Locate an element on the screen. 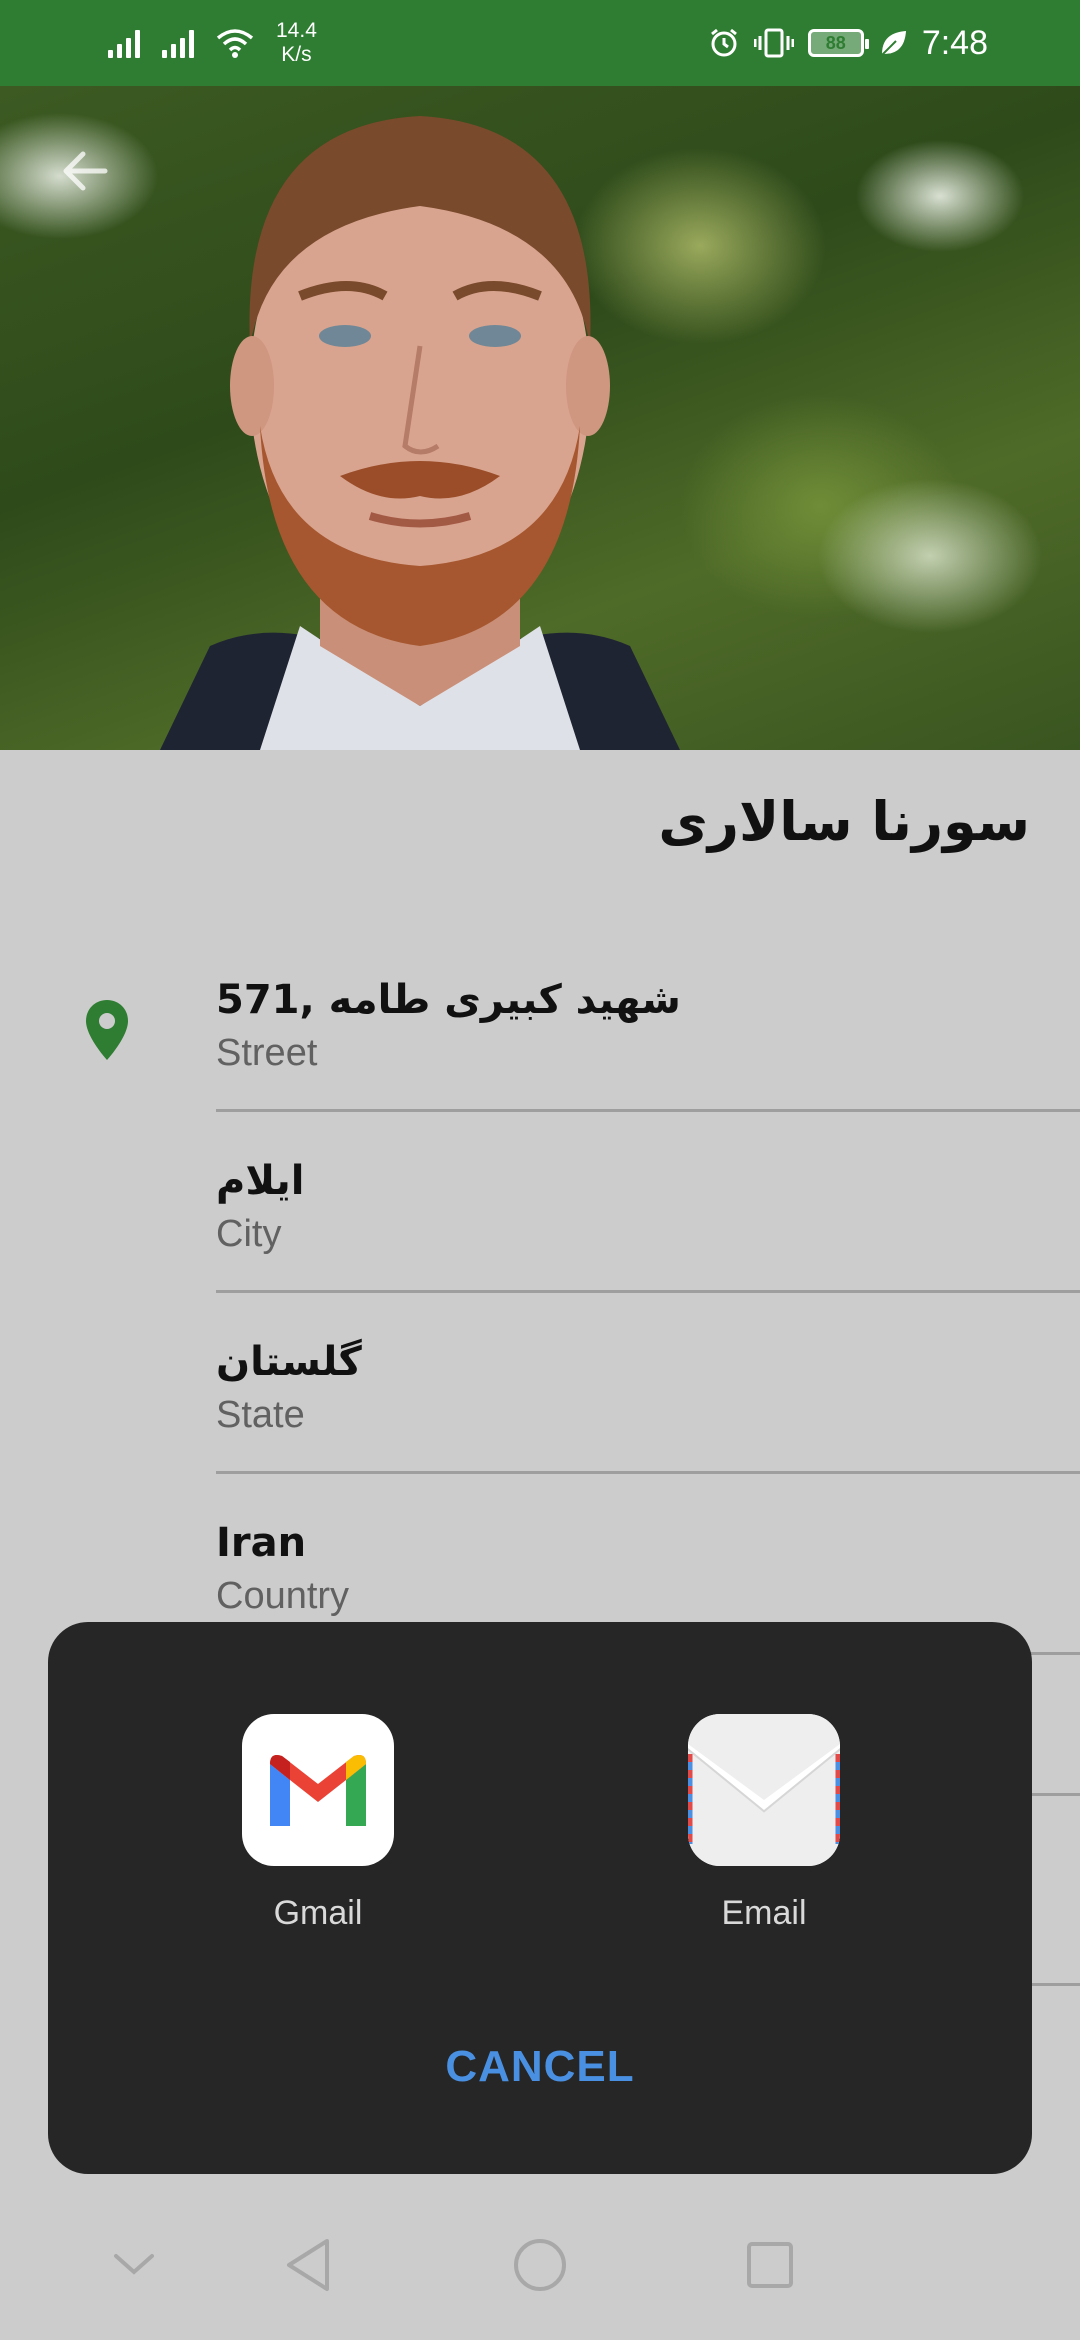 This screenshot has height=2340, width=1080. nav-home-button is located at coordinates (540, 2265).